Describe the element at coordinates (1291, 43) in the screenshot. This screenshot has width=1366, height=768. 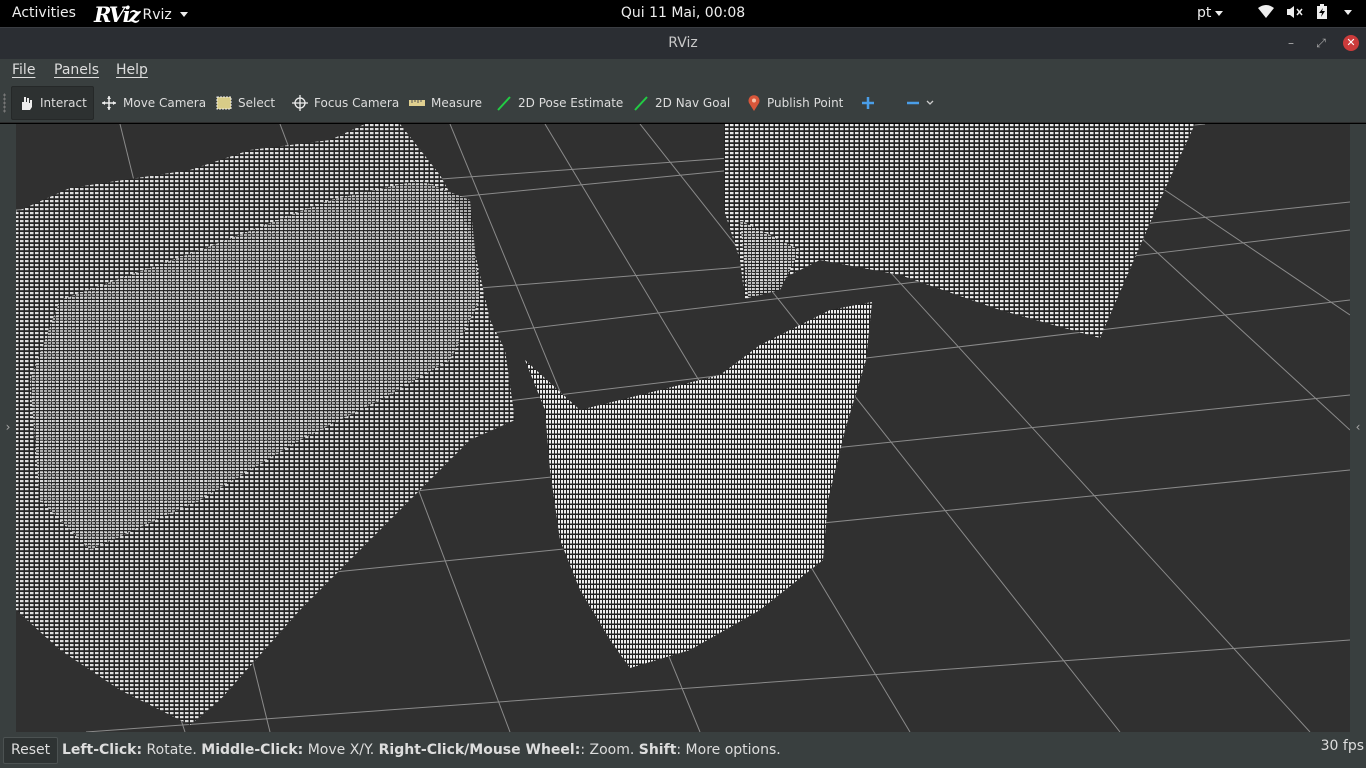
I see `minimize-button: –` at that location.